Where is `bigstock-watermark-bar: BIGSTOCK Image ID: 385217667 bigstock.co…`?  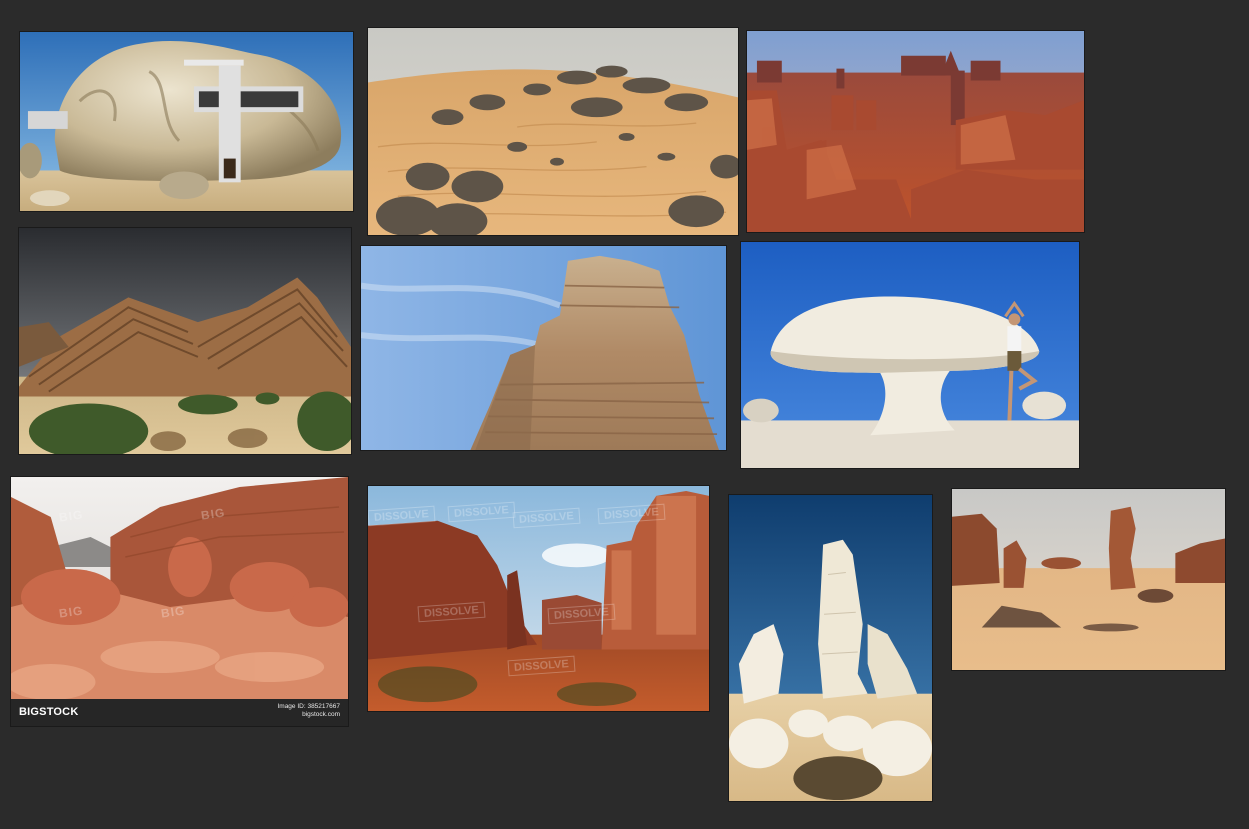 bigstock-watermark-bar: BIGSTOCK Image ID: 385217667 bigstock.co… is located at coordinates (179, 712).